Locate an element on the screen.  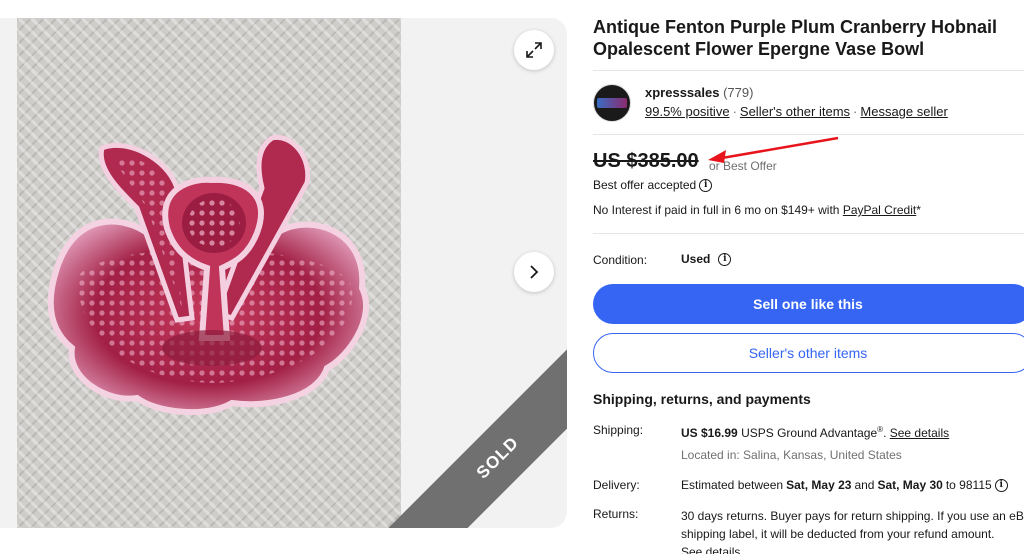
seller-feedback-count: (779) is located at coordinates (738, 92).